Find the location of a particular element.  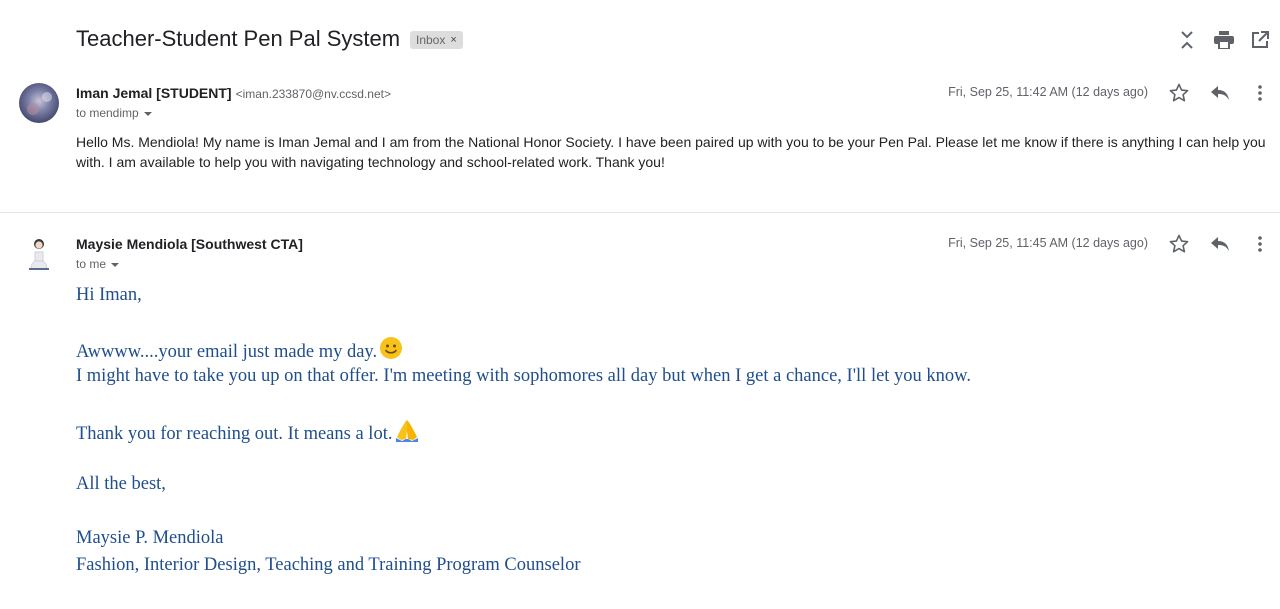

sender-name: Maysie Mendiola [Southwest CTA] is located at coordinates (189, 244).